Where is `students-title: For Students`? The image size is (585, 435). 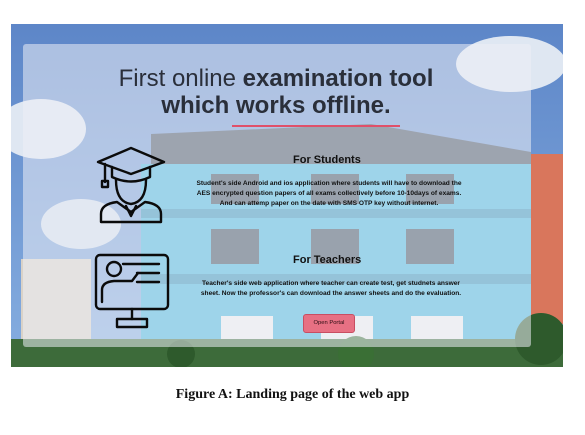 students-title: For Students is located at coordinates (327, 160).